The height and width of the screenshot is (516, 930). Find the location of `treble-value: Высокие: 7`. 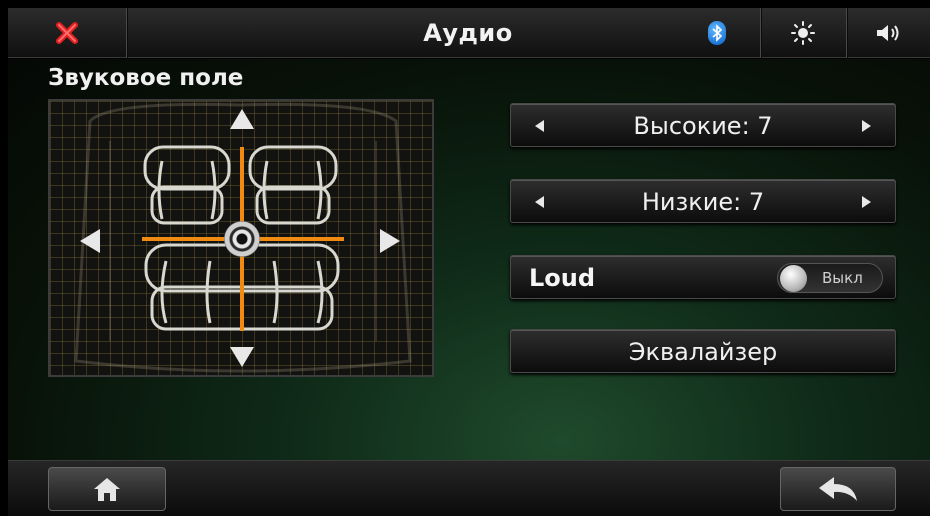

treble-value: Высокие: 7 is located at coordinates (703, 126).